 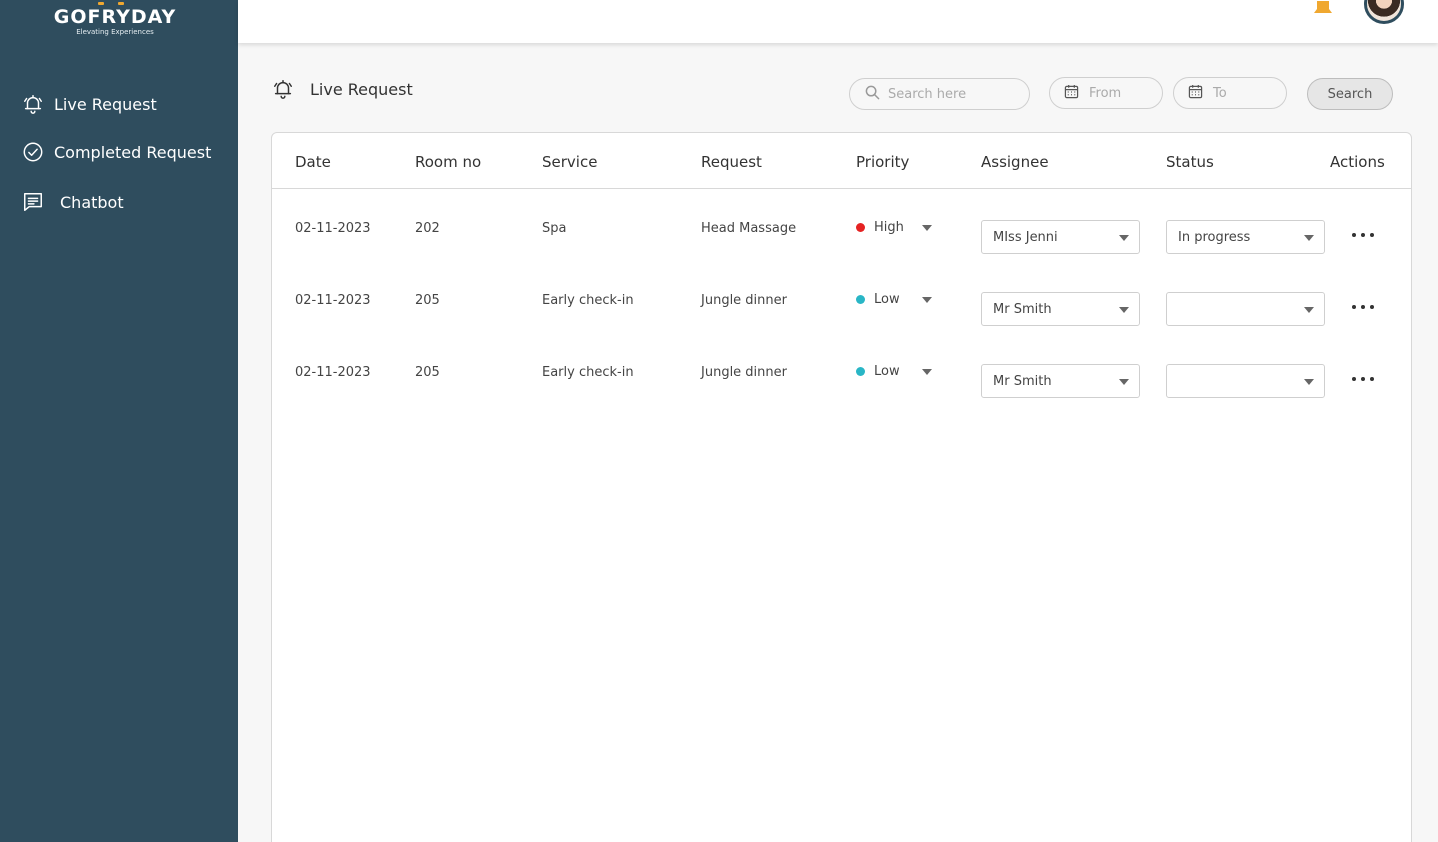 I want to click on status-value: In progress, so click(x=1214, y=237).